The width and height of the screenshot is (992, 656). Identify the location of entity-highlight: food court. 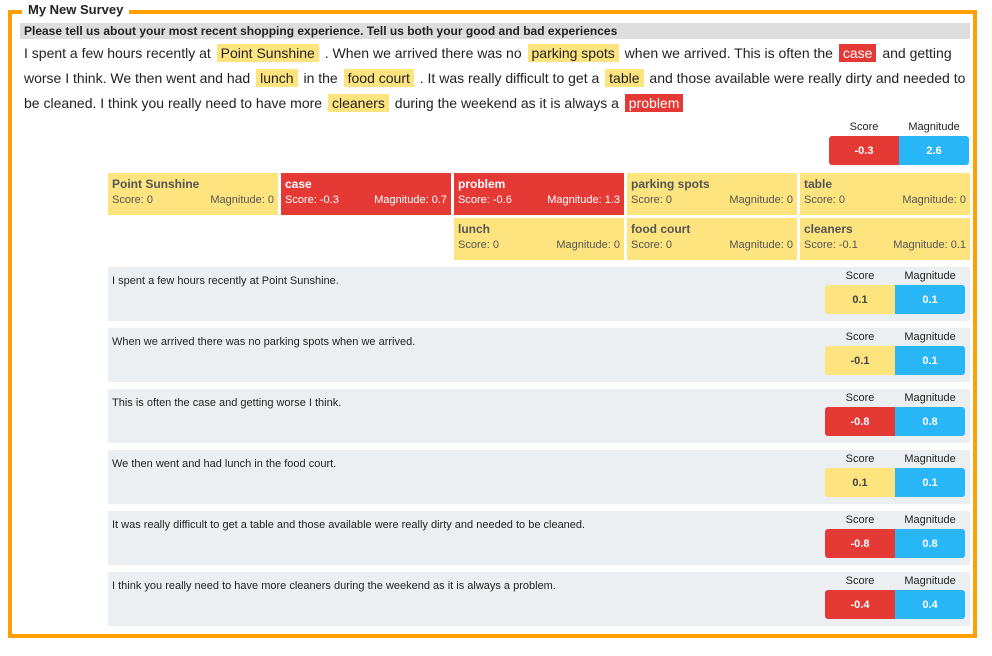
(378, 78).